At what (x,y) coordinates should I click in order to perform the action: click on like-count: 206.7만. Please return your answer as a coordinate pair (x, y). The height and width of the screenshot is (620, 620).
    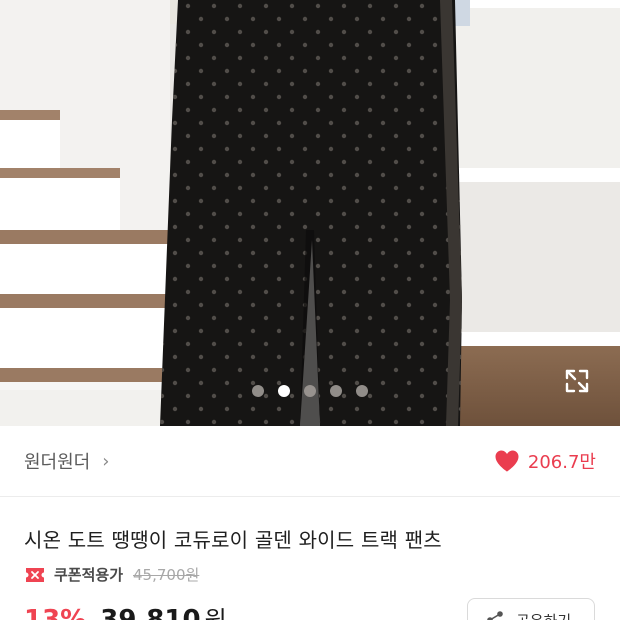
    Looking at the image, I should click on (561, 462).